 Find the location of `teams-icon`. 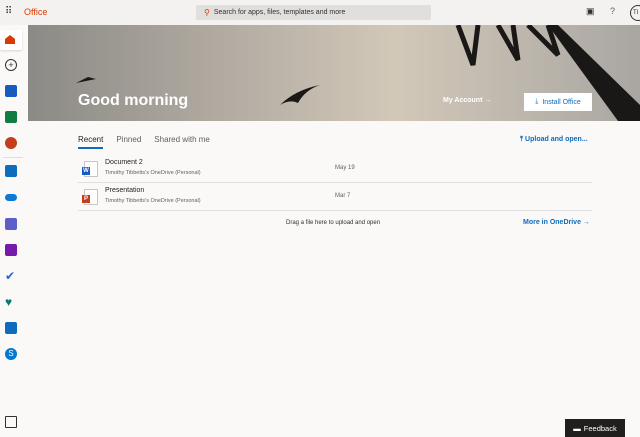

teams-icon is located at coordinates (11, 224).